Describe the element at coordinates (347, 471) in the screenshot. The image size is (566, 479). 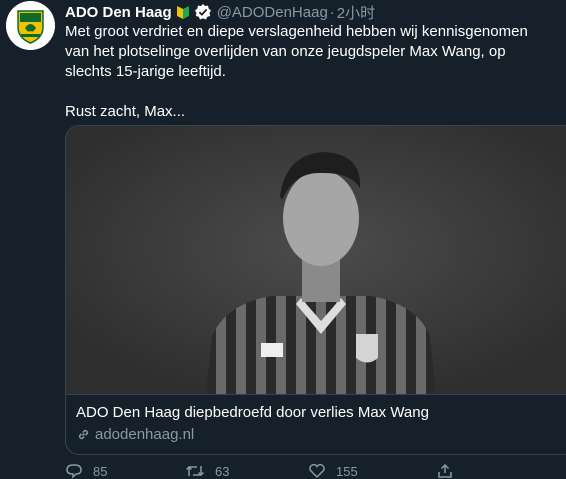
I see `like-count: 155` at that location.